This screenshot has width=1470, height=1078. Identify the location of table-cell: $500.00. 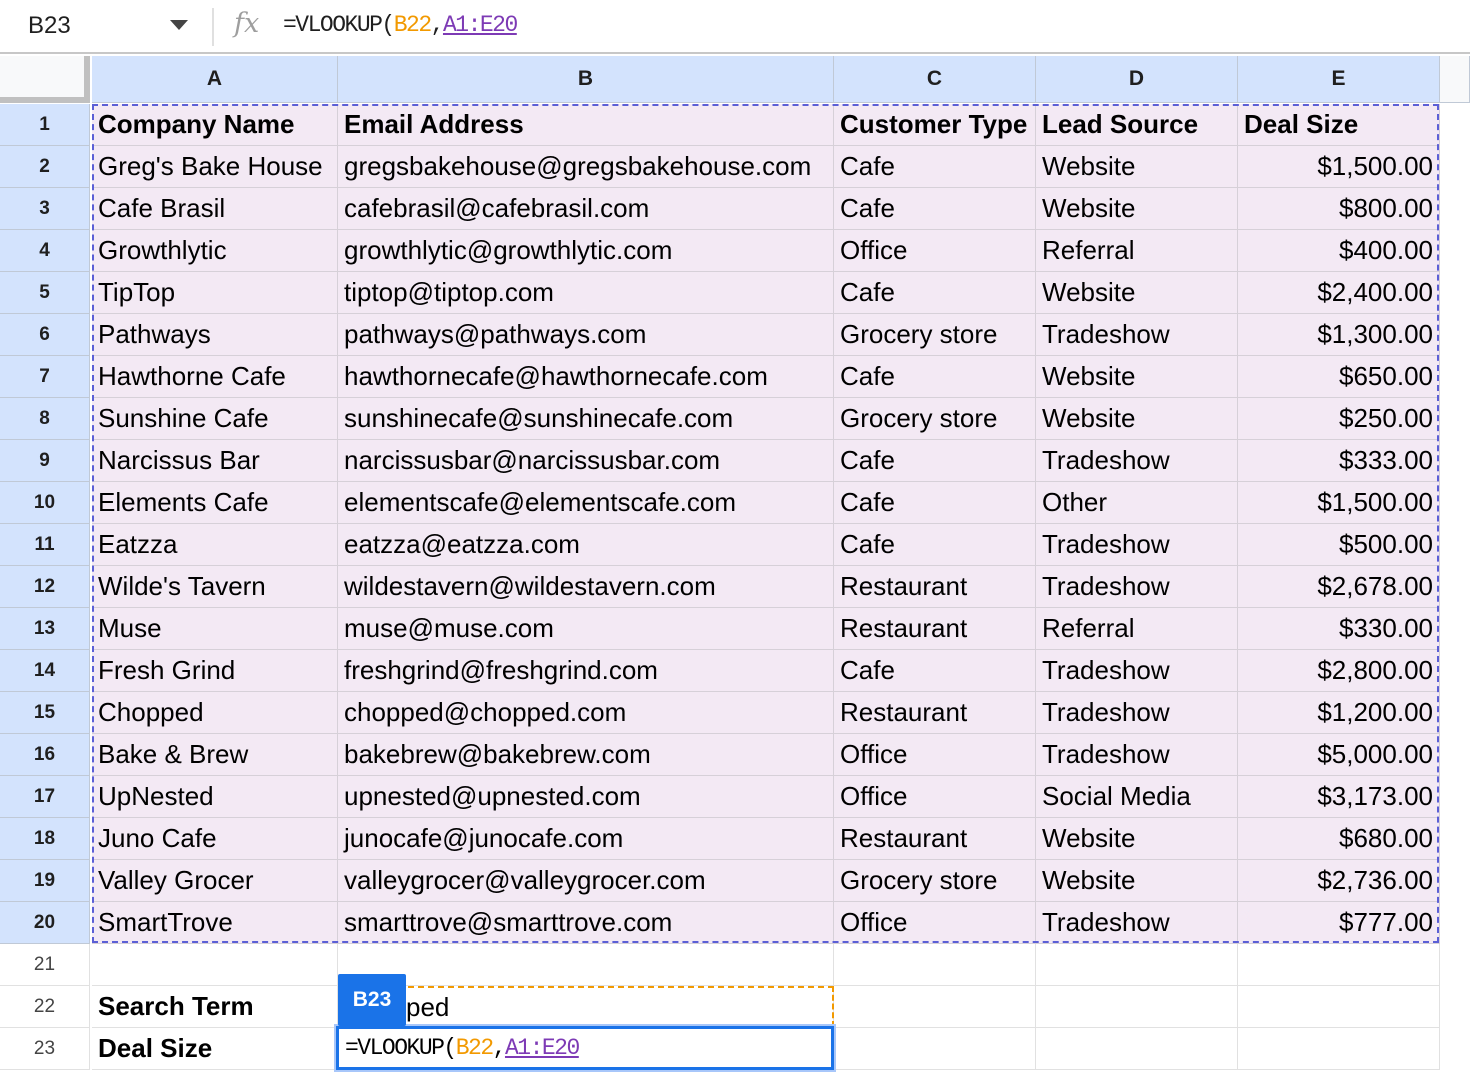
(1339, 545).